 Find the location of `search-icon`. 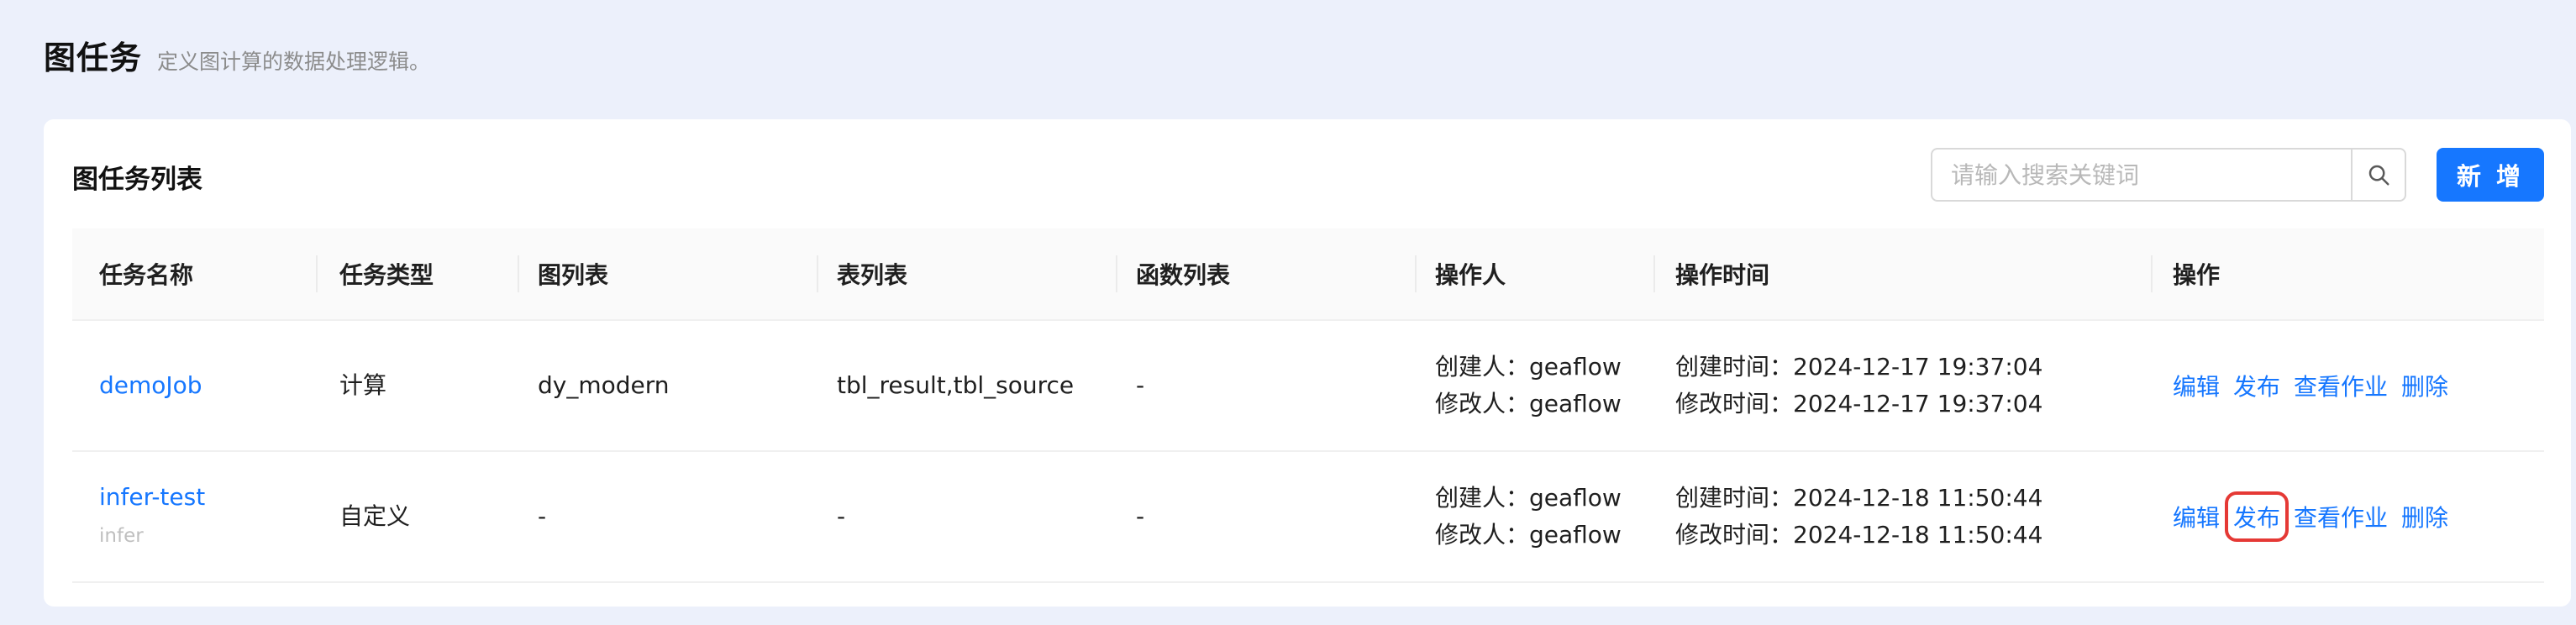

search-icon is located at coordinates (2378, 175).